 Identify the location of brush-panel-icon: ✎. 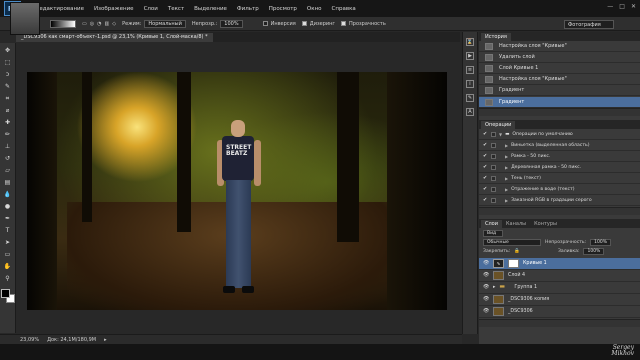
(470, 98).